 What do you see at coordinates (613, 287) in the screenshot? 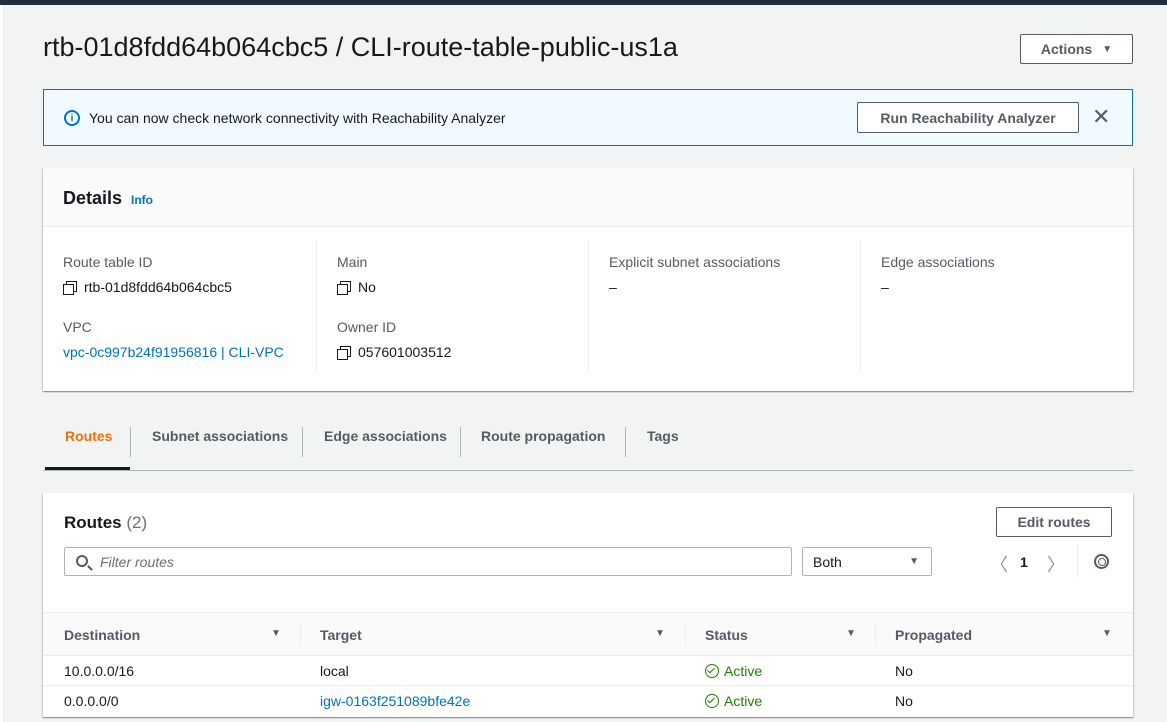
I see `explicit-subnet-associations-value: –` at bounding box center [613, 287].